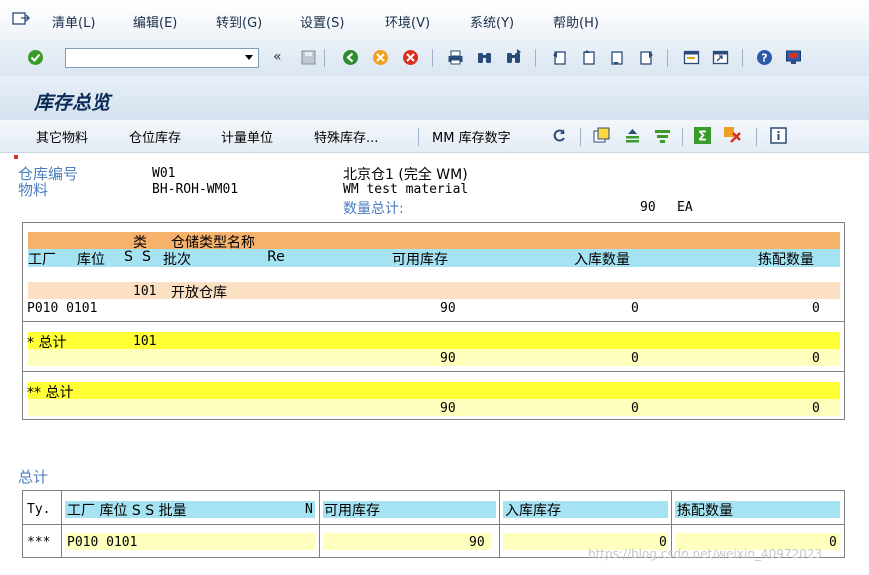 The width and height of the screenshot is (869, 575). Describe the element at coordinates (405, 175) in the screenshot. I see `warehouse-description: 北京仓1 (完全 WM)` at that location.